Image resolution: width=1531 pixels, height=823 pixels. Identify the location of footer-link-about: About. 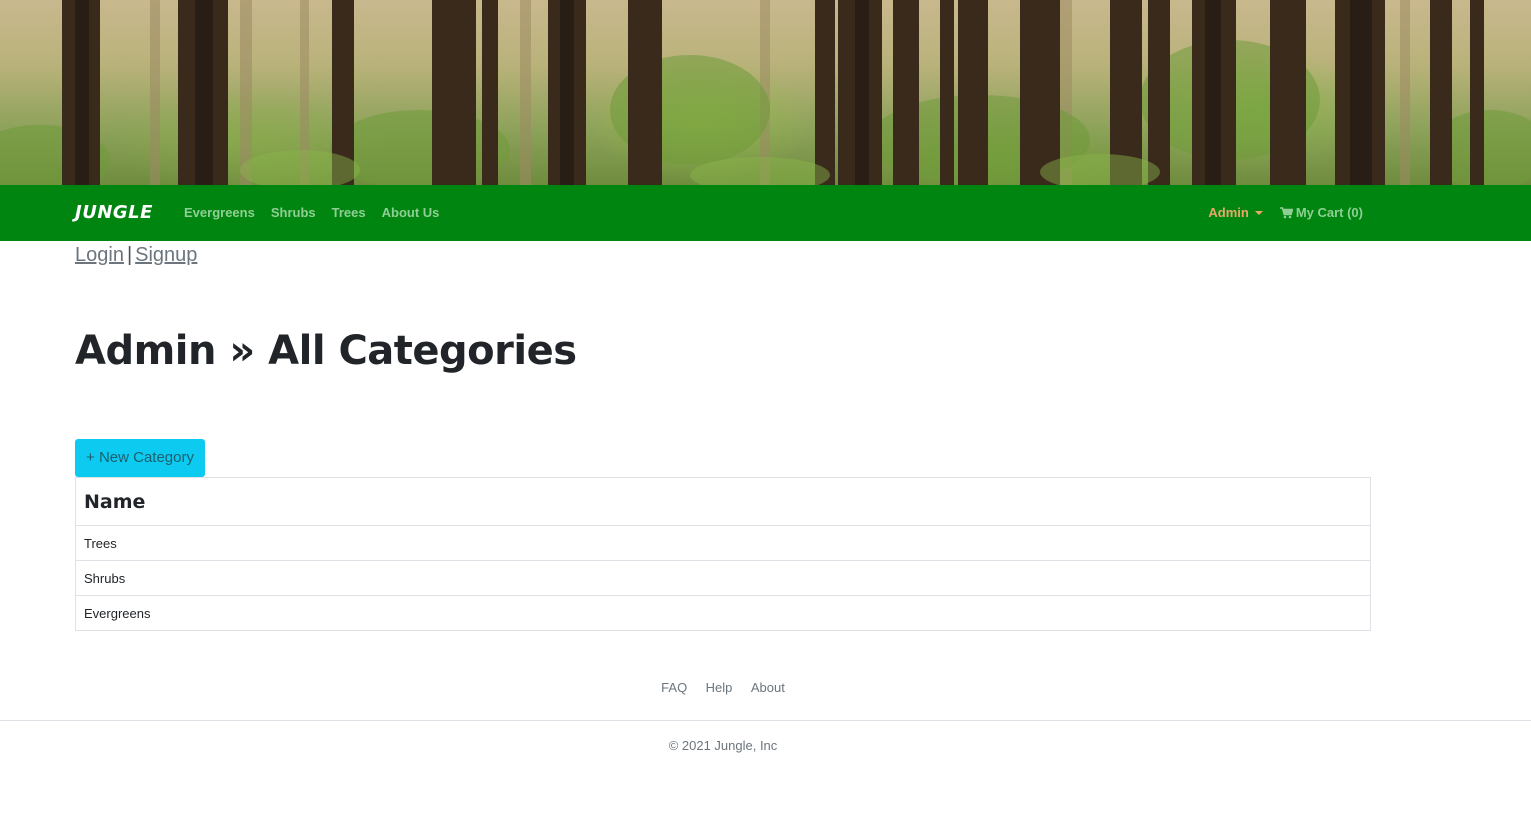
(768, 687).